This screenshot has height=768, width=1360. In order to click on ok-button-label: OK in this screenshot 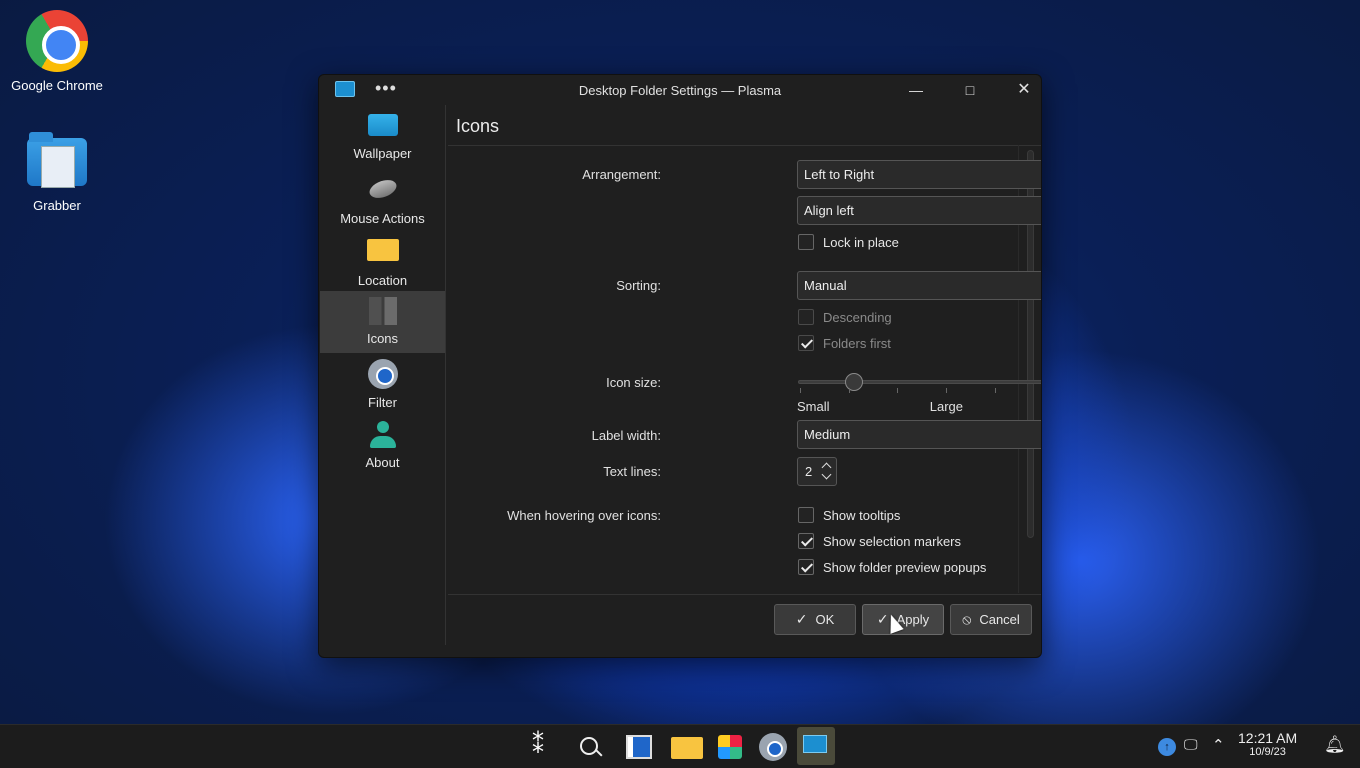, I will do `click(825, 619)`.